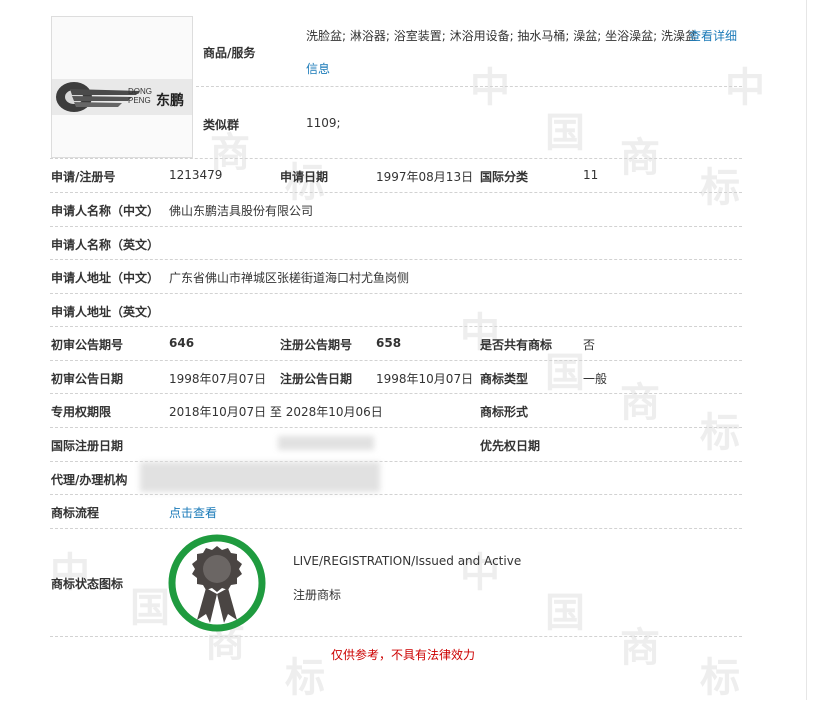 This screenshot has height=703, width=815. What do you see at coordinates (81, 412) in the screenshot?
I see `exclusive-period-label: 专用权期限` at bounding box center [81, 412].